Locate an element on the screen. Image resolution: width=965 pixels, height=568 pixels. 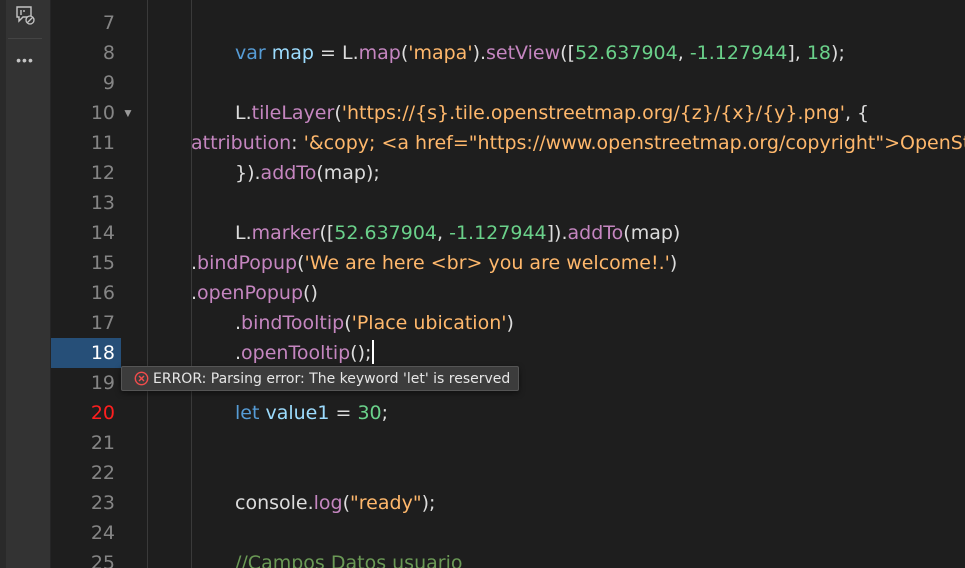
line-number: 23 is located at coordinates (102, 503).